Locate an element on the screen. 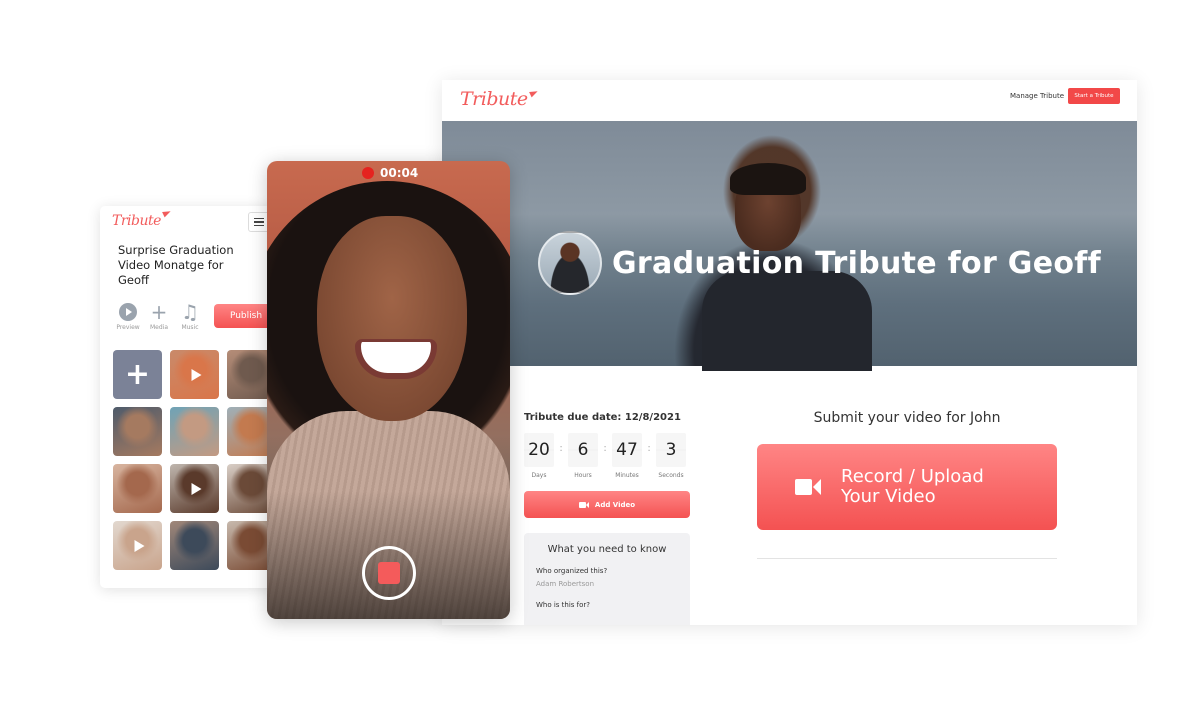 This screenshot has width=1200, height=720. tool-label: Preview is located at coordinates (128, 327).